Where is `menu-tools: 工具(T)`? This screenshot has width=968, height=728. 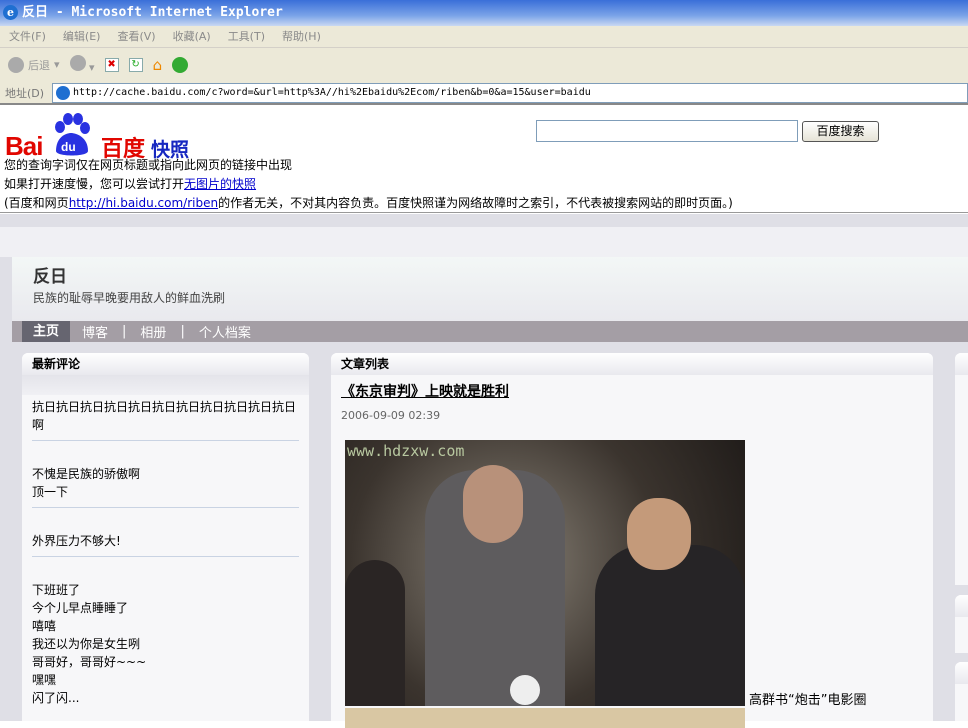
menu-tools: 工具(T) is located at coordinates (246, 36).